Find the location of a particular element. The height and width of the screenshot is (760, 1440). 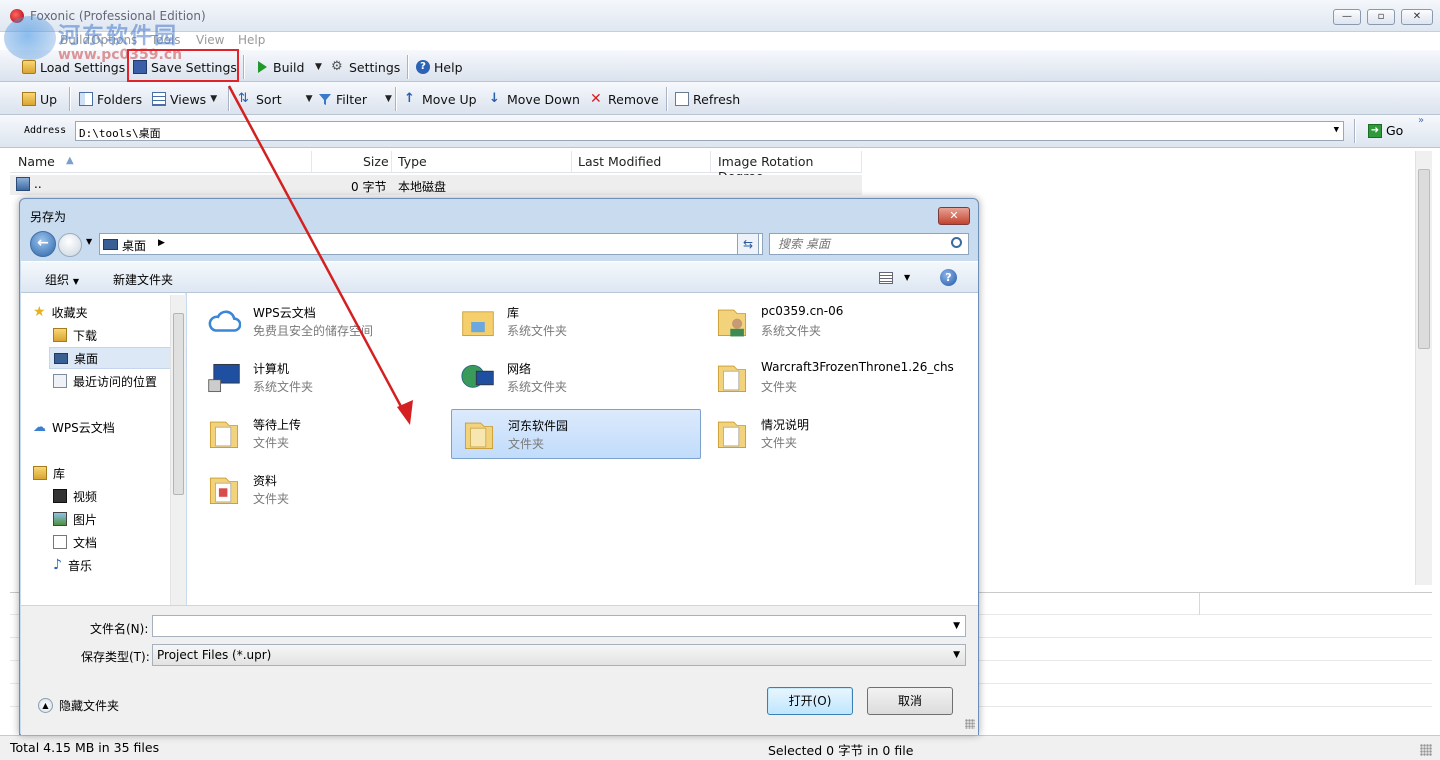

move-down-button: ↓ Move Down is located at coordinates (534, 99).